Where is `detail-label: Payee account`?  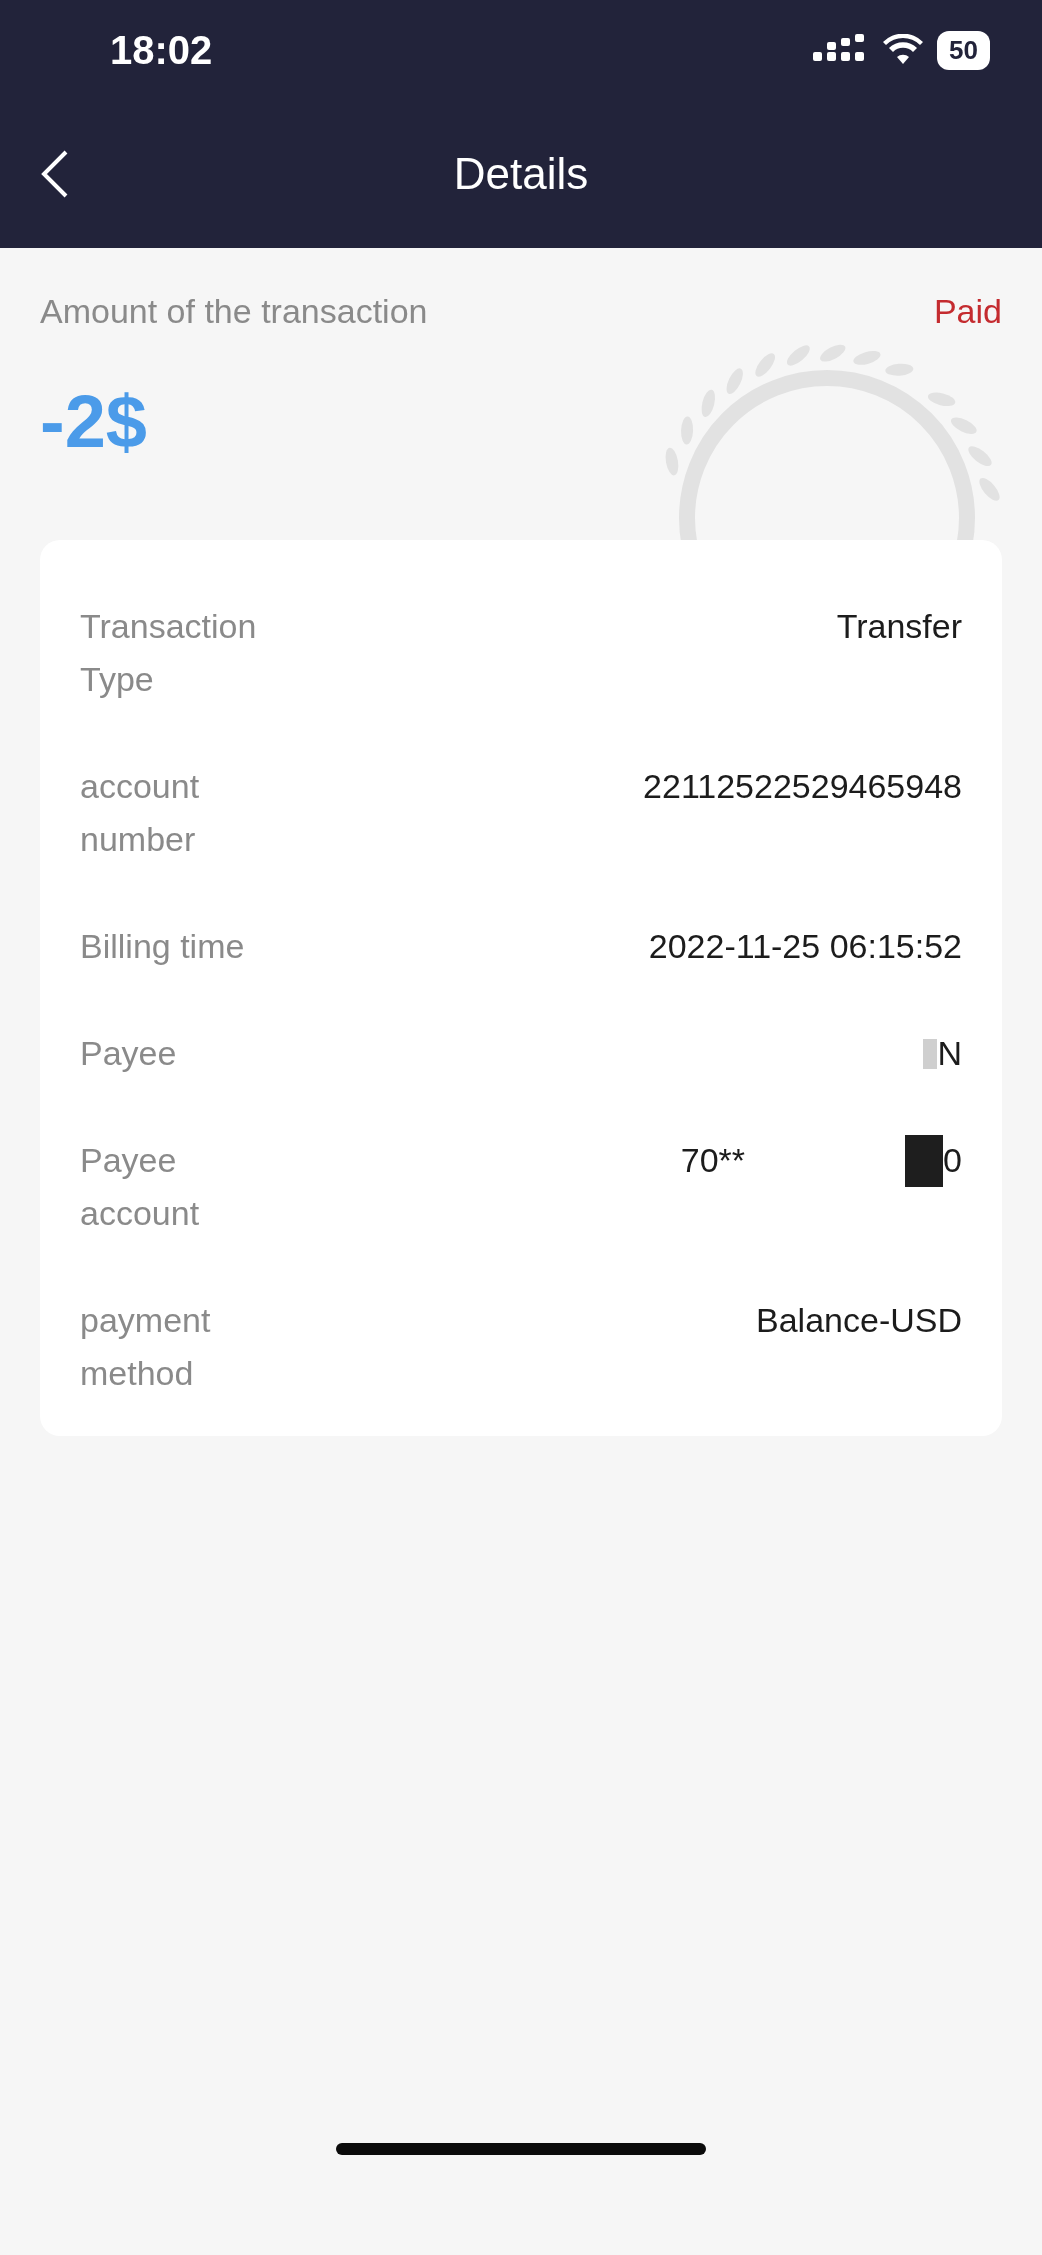 detail-label: Payee account is located at coordinates (140, 1187).